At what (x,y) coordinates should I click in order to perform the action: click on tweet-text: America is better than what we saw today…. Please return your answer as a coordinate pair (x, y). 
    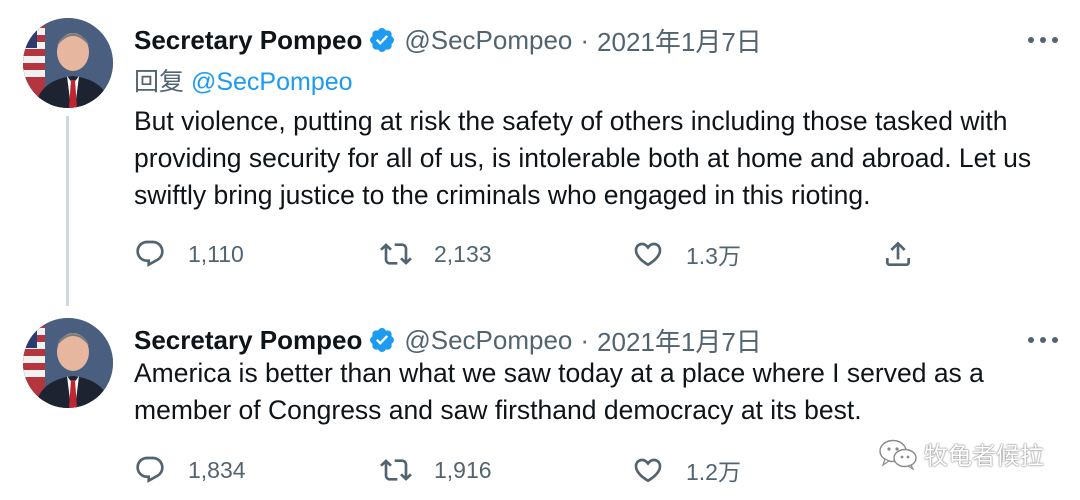
    Looking at the image, I should click on (559, 391).